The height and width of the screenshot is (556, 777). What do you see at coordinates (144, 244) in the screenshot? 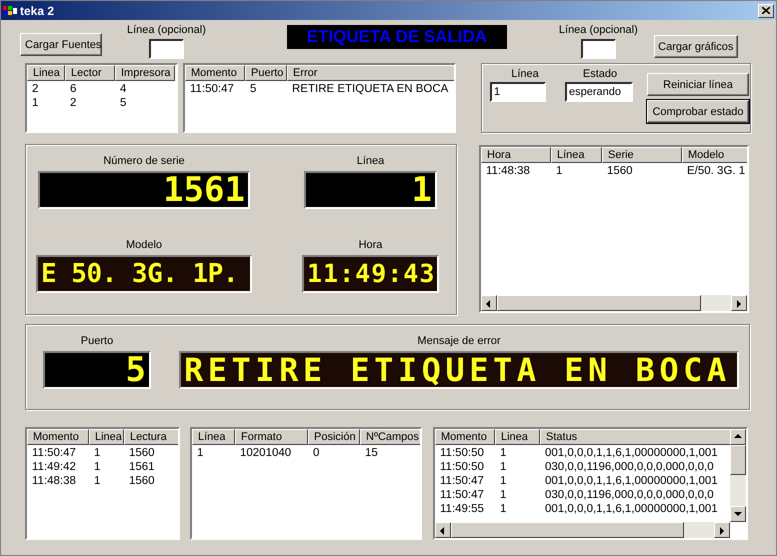
I see `display-label: Modelo` at bounding box center [144, 244].